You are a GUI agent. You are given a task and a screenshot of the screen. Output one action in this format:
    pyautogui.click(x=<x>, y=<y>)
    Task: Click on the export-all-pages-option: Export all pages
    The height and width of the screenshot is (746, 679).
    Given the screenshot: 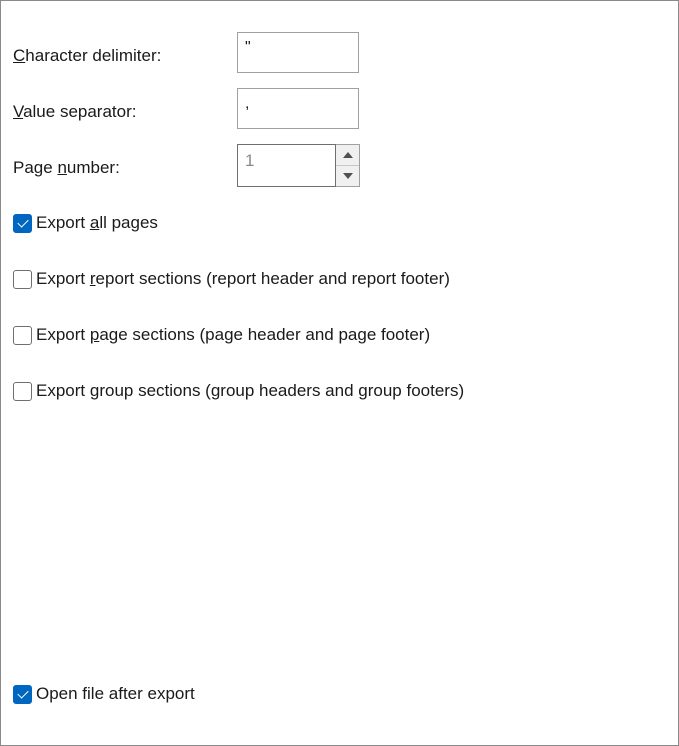 What is the action you would take?
    pyautogui.click(x=85, y=223)
    